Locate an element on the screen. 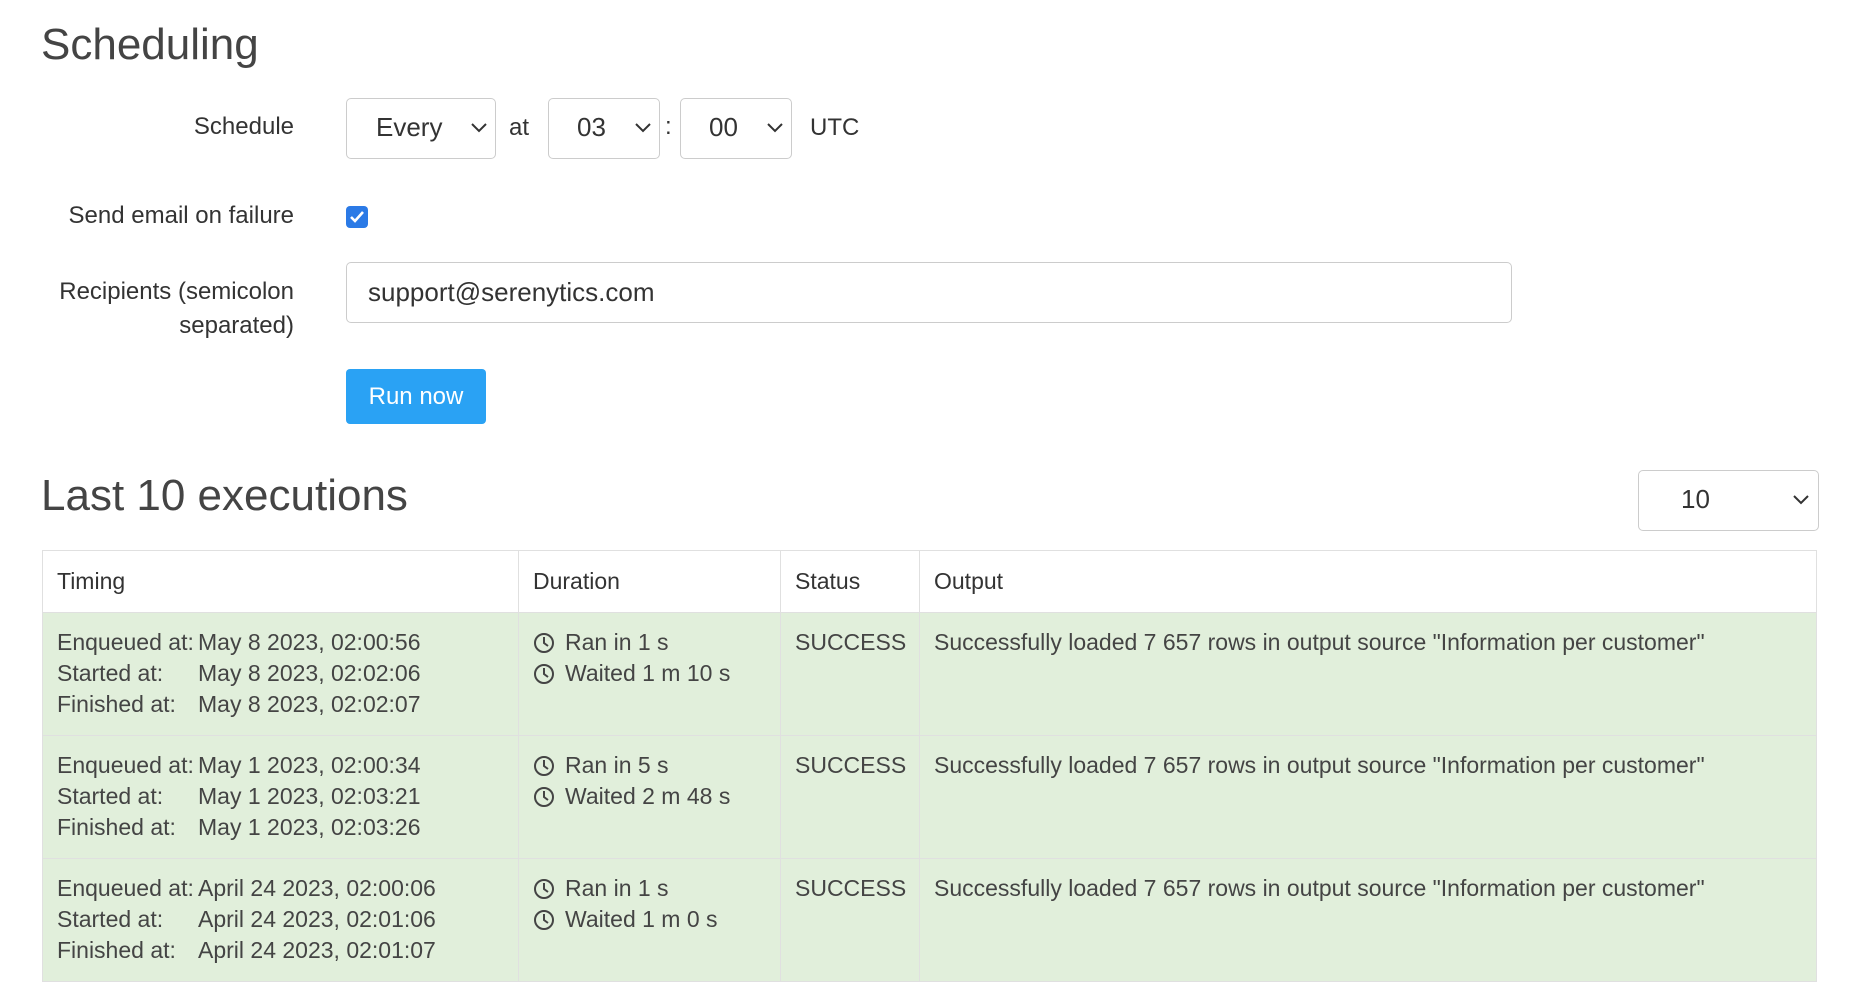 The height and width of the screenshot is (982, 1854). started-value: May 1 2023, 02:03:21 is located at coordinates (309, 796).